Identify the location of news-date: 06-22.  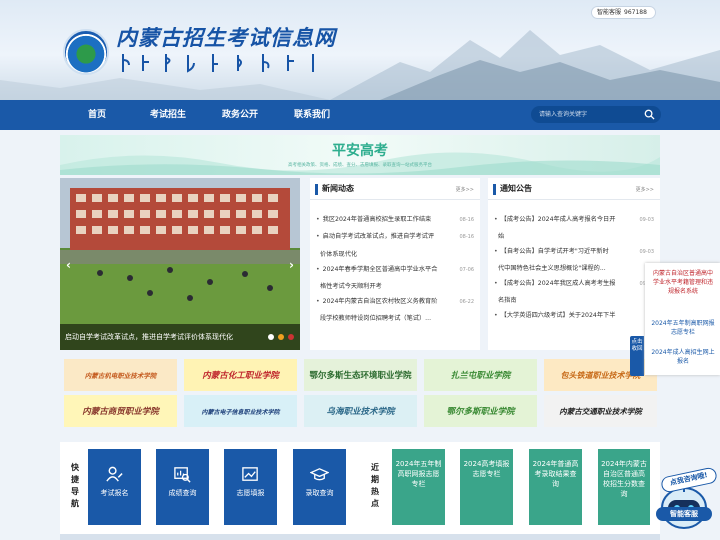
(466, 302).